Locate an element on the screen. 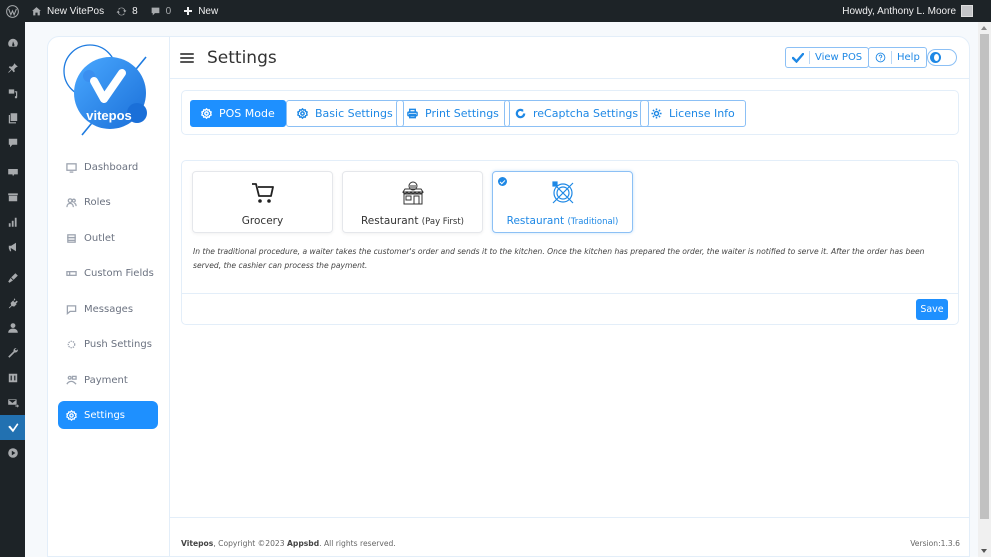  menu-dashboard is located at coordinates (12, 42).